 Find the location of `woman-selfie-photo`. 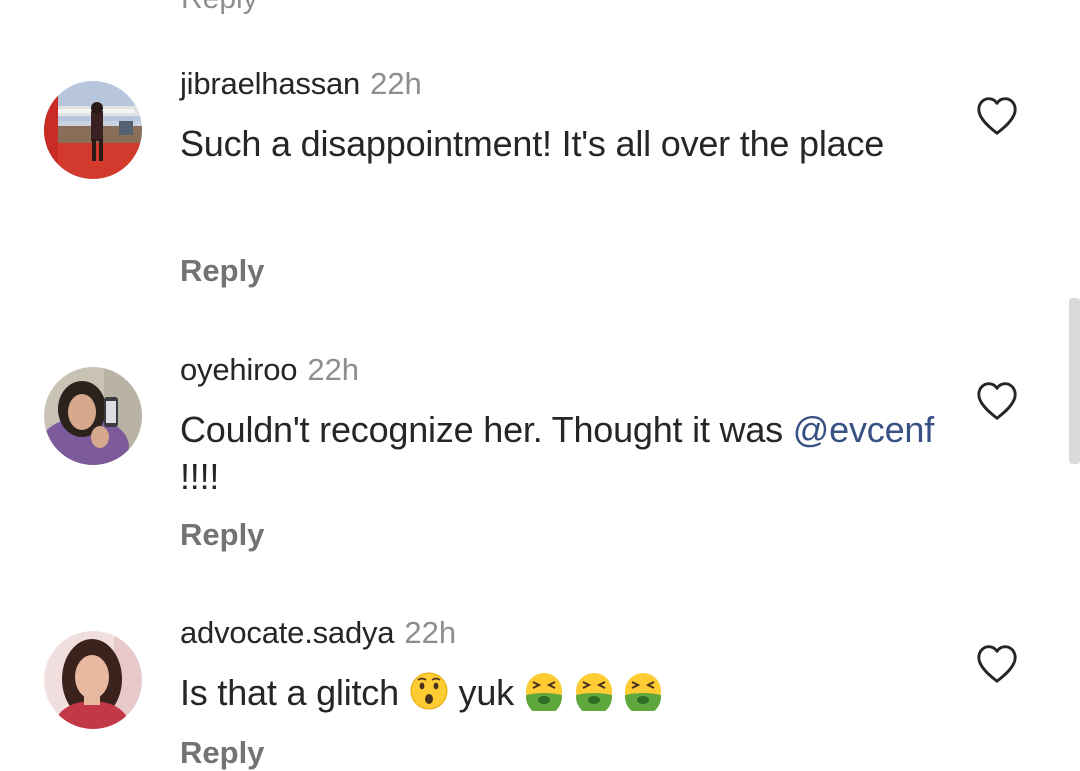

woman-selfie-photo is located at coordinates (93, 416).